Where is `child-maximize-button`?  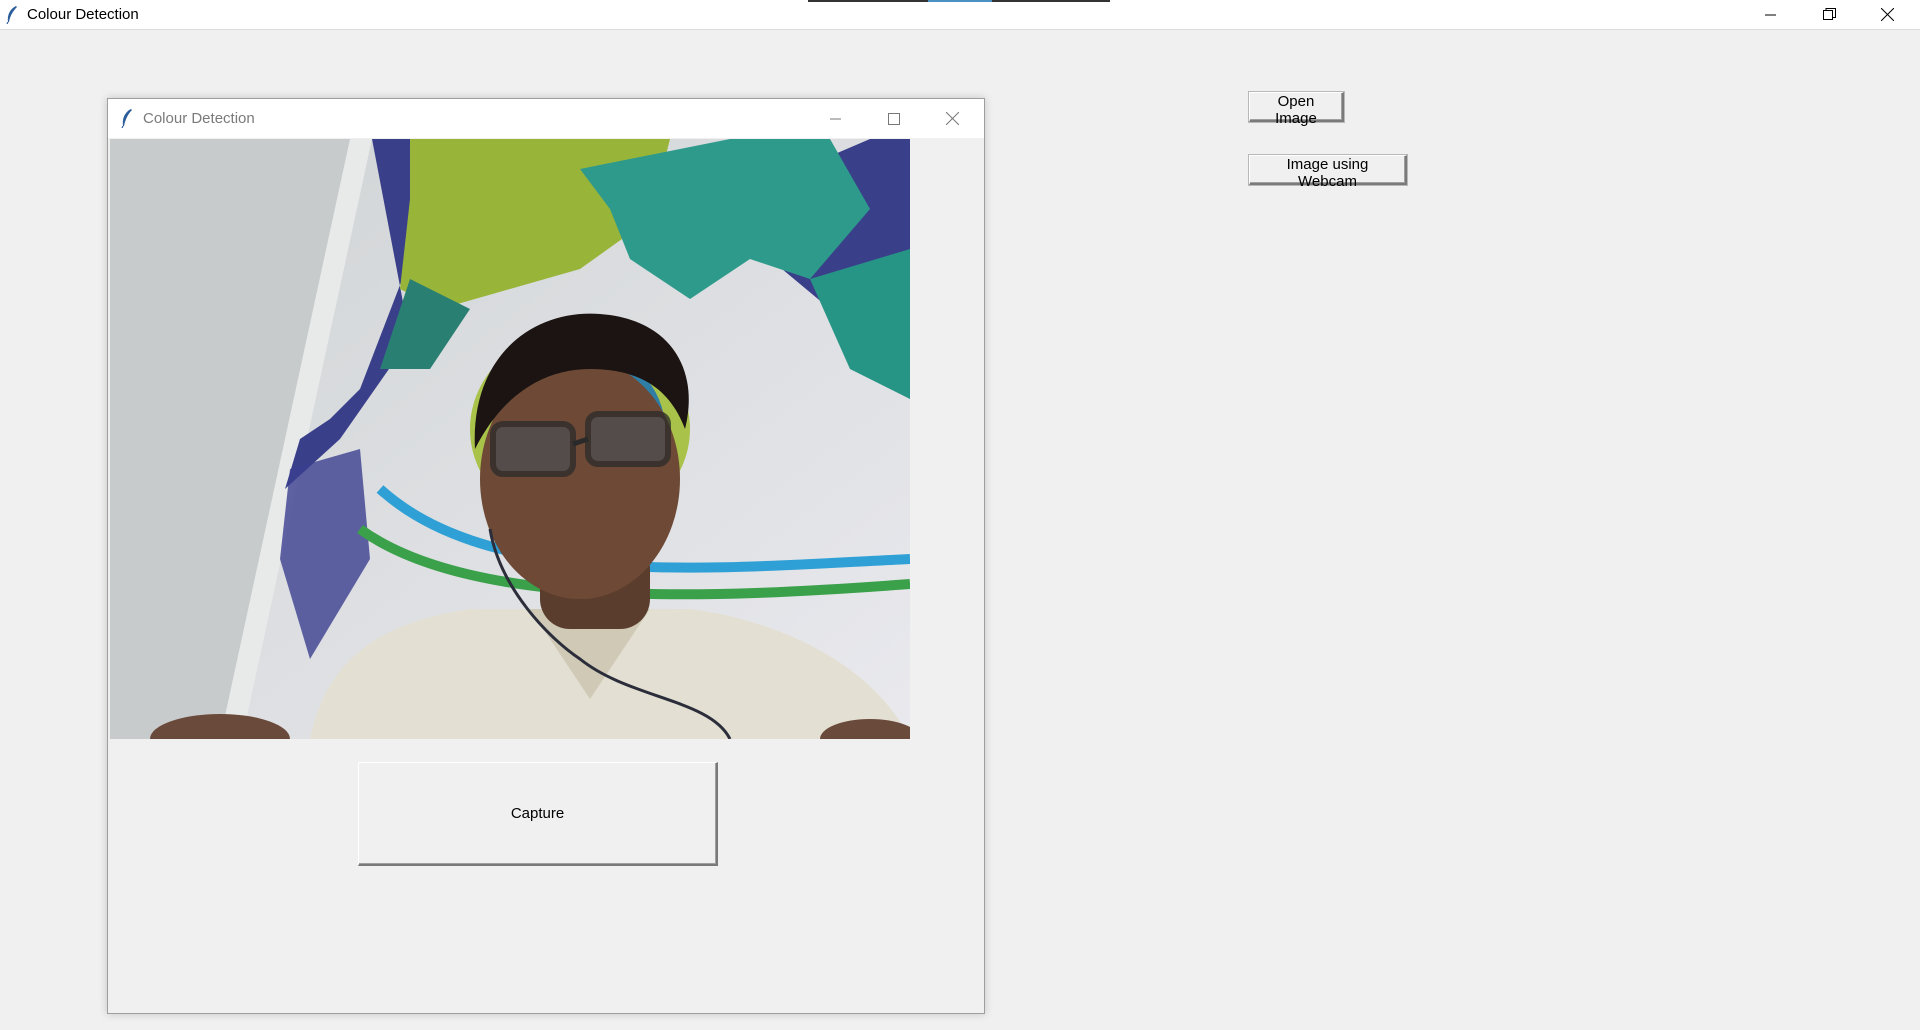 child-maximize-button is located at coordinates (894, 118).